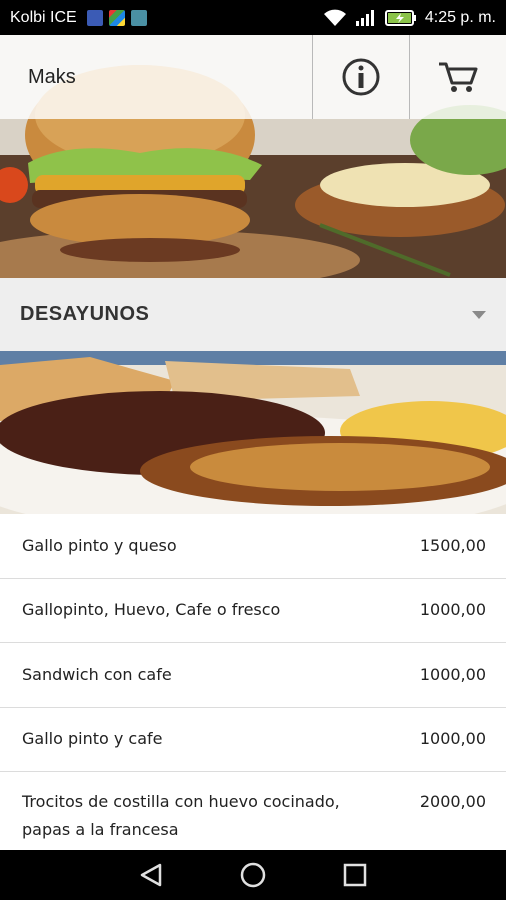 Image resolution: width=506 pixels, height=900 pixels. I want to click on app-title: Maks, so click(52, 76).